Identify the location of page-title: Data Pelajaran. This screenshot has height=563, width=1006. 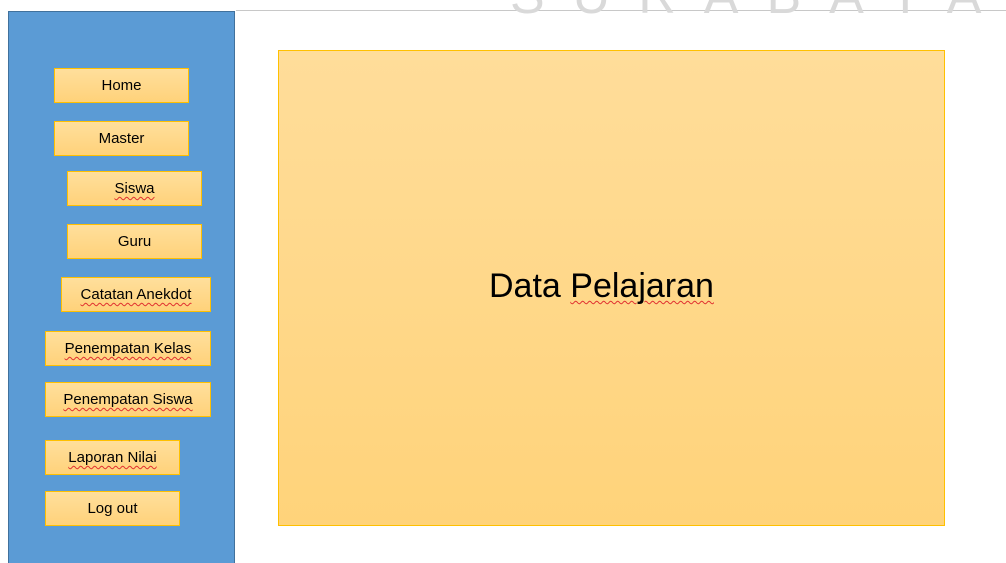
(601, 286).